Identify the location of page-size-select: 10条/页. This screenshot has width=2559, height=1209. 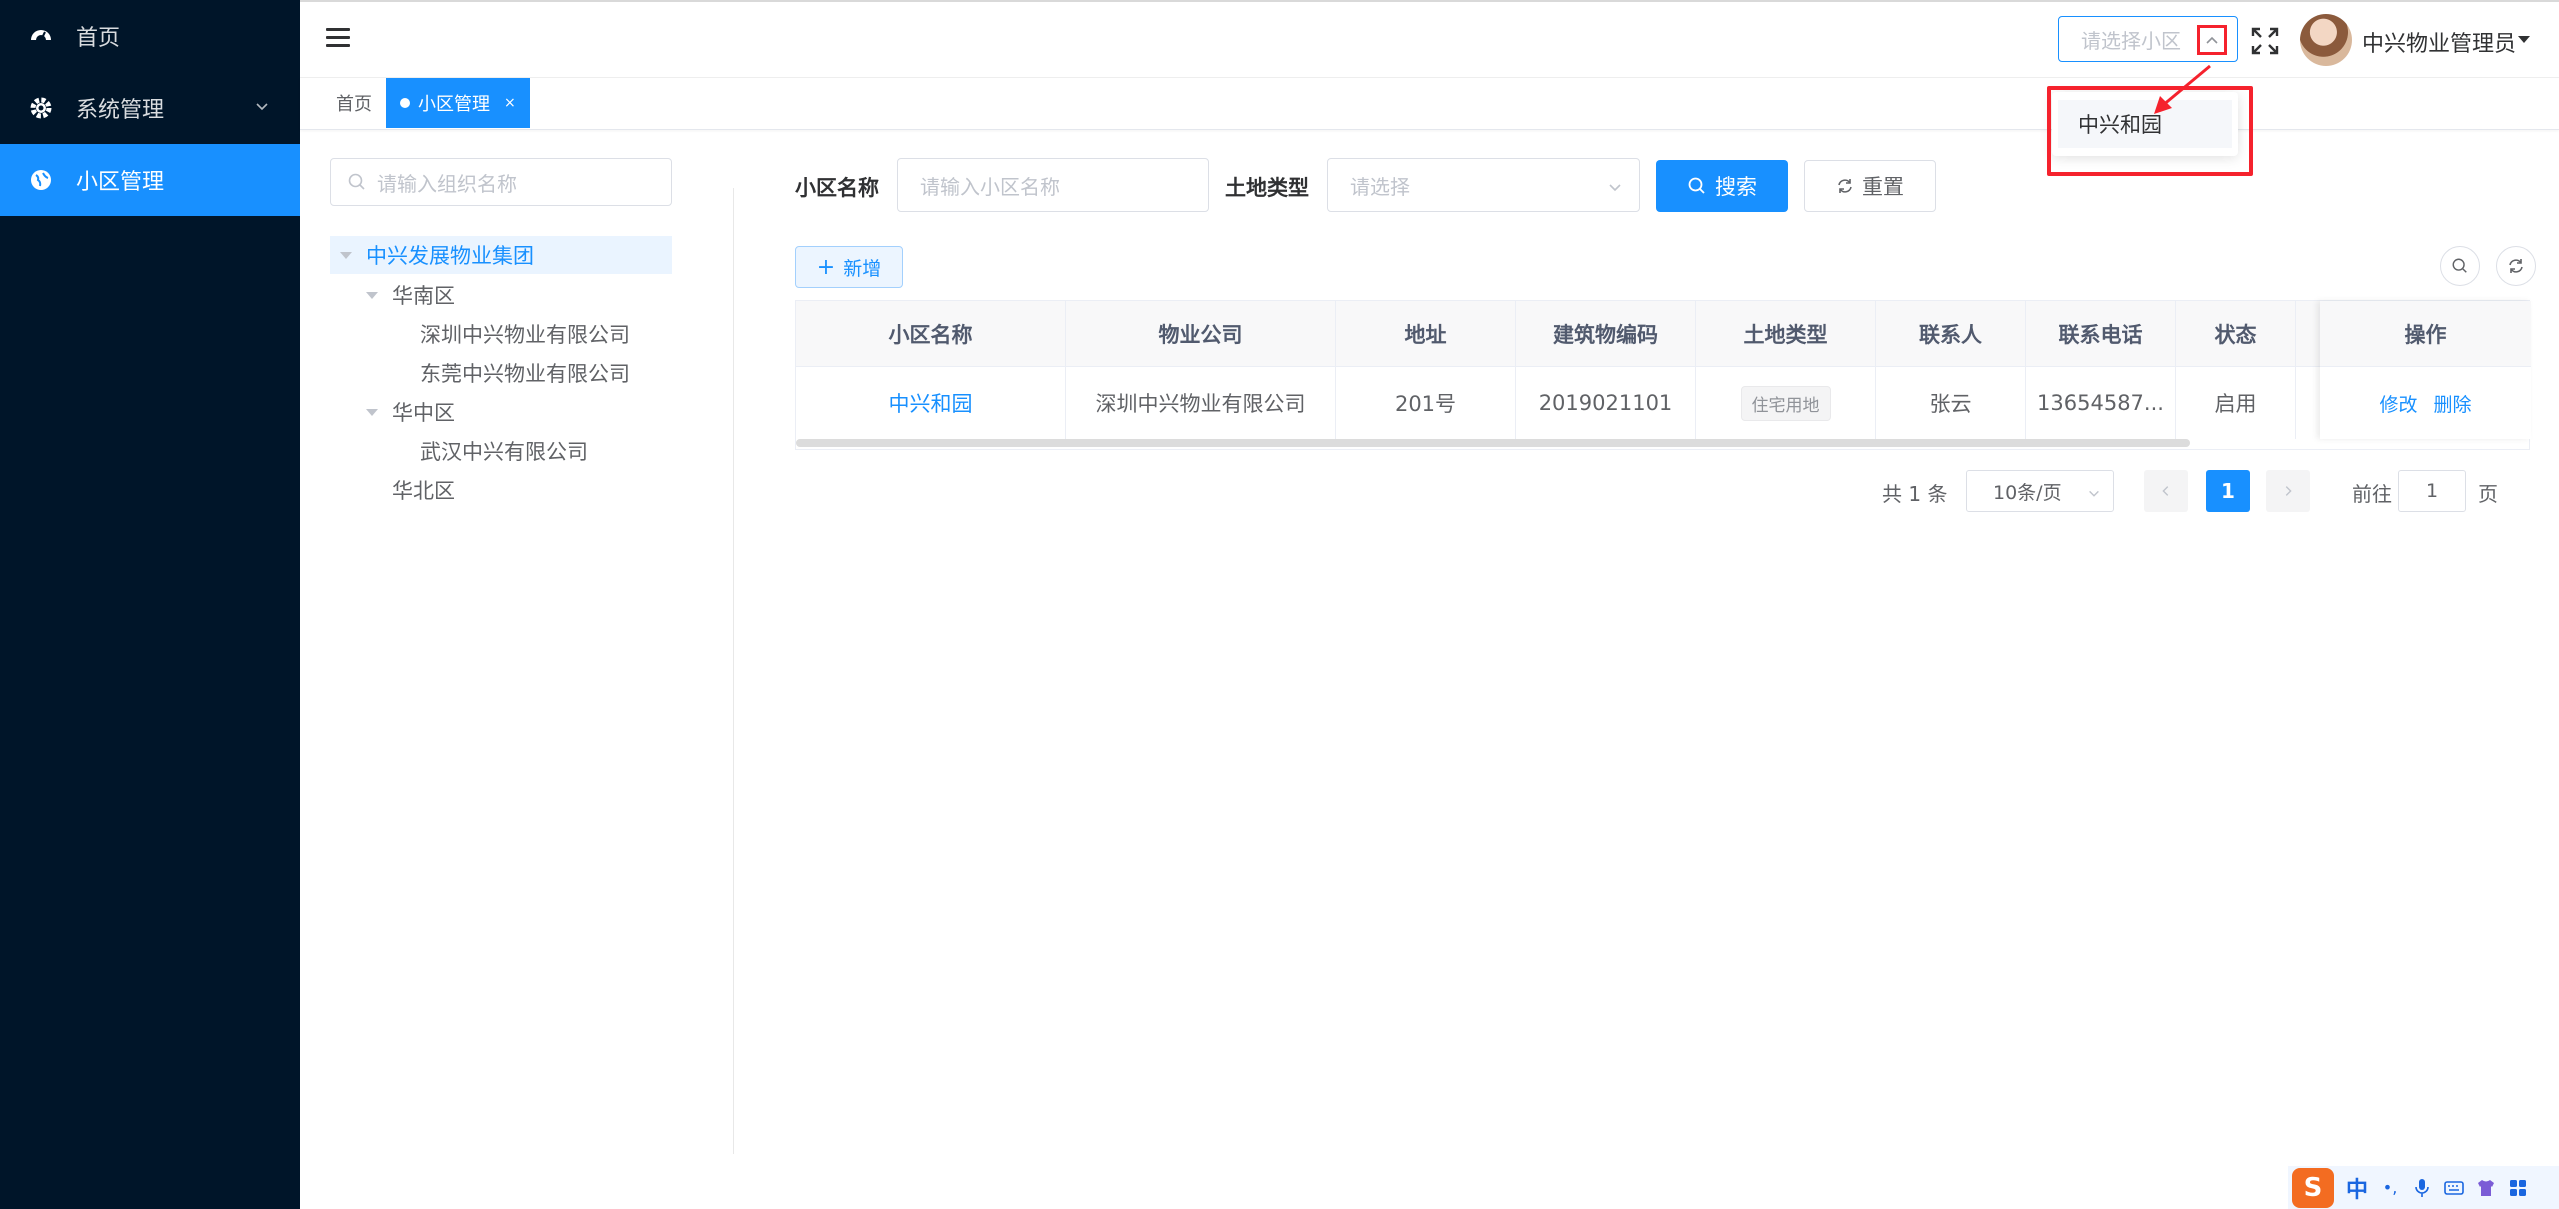
(2040, 491).